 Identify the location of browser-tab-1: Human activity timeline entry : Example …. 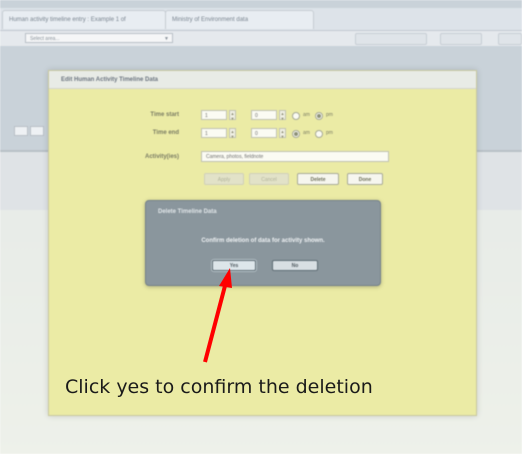
(84, 19).